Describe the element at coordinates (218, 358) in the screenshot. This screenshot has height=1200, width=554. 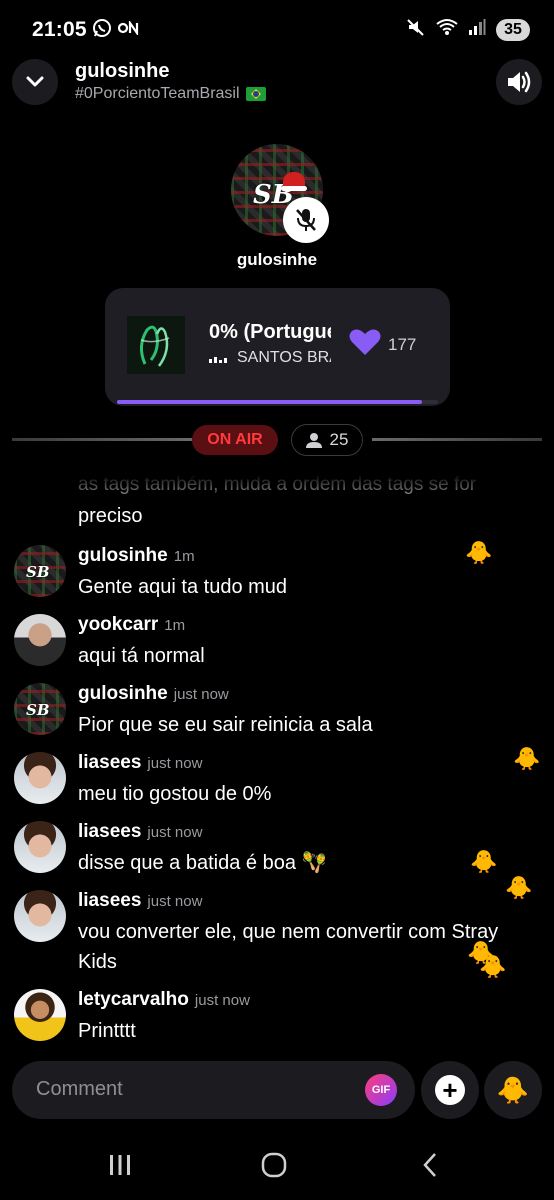
I see `equalizer-icon` at that location.